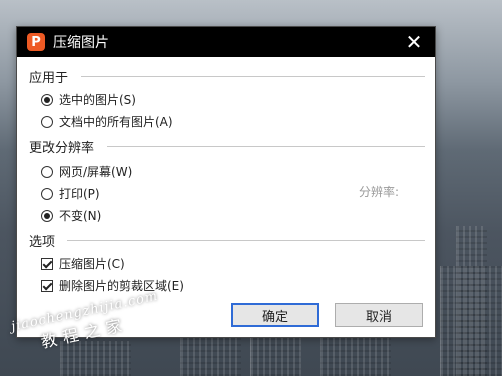 The image size is (502, 376). I want to click on radio-all-pictures: 文档中的所有图片(A), so click(107, 121).